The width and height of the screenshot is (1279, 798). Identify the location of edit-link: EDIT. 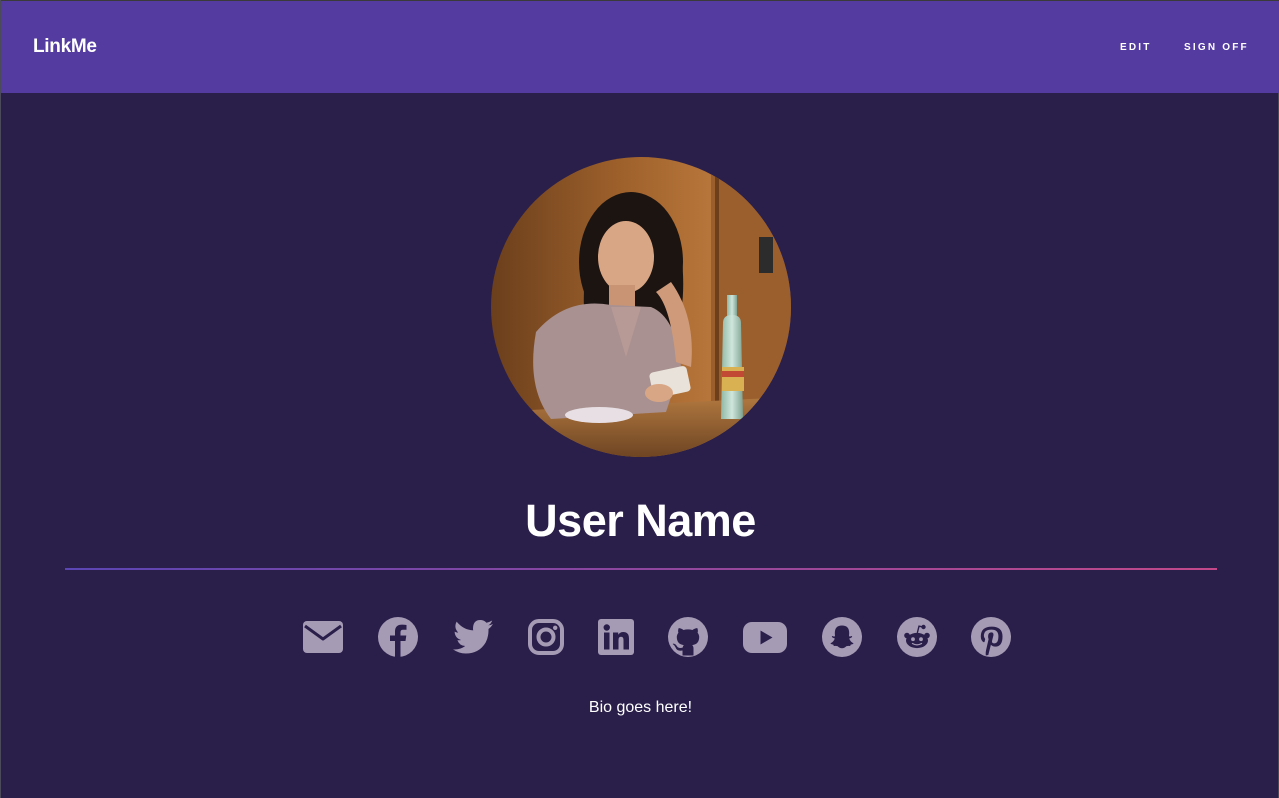
(1136, 47).